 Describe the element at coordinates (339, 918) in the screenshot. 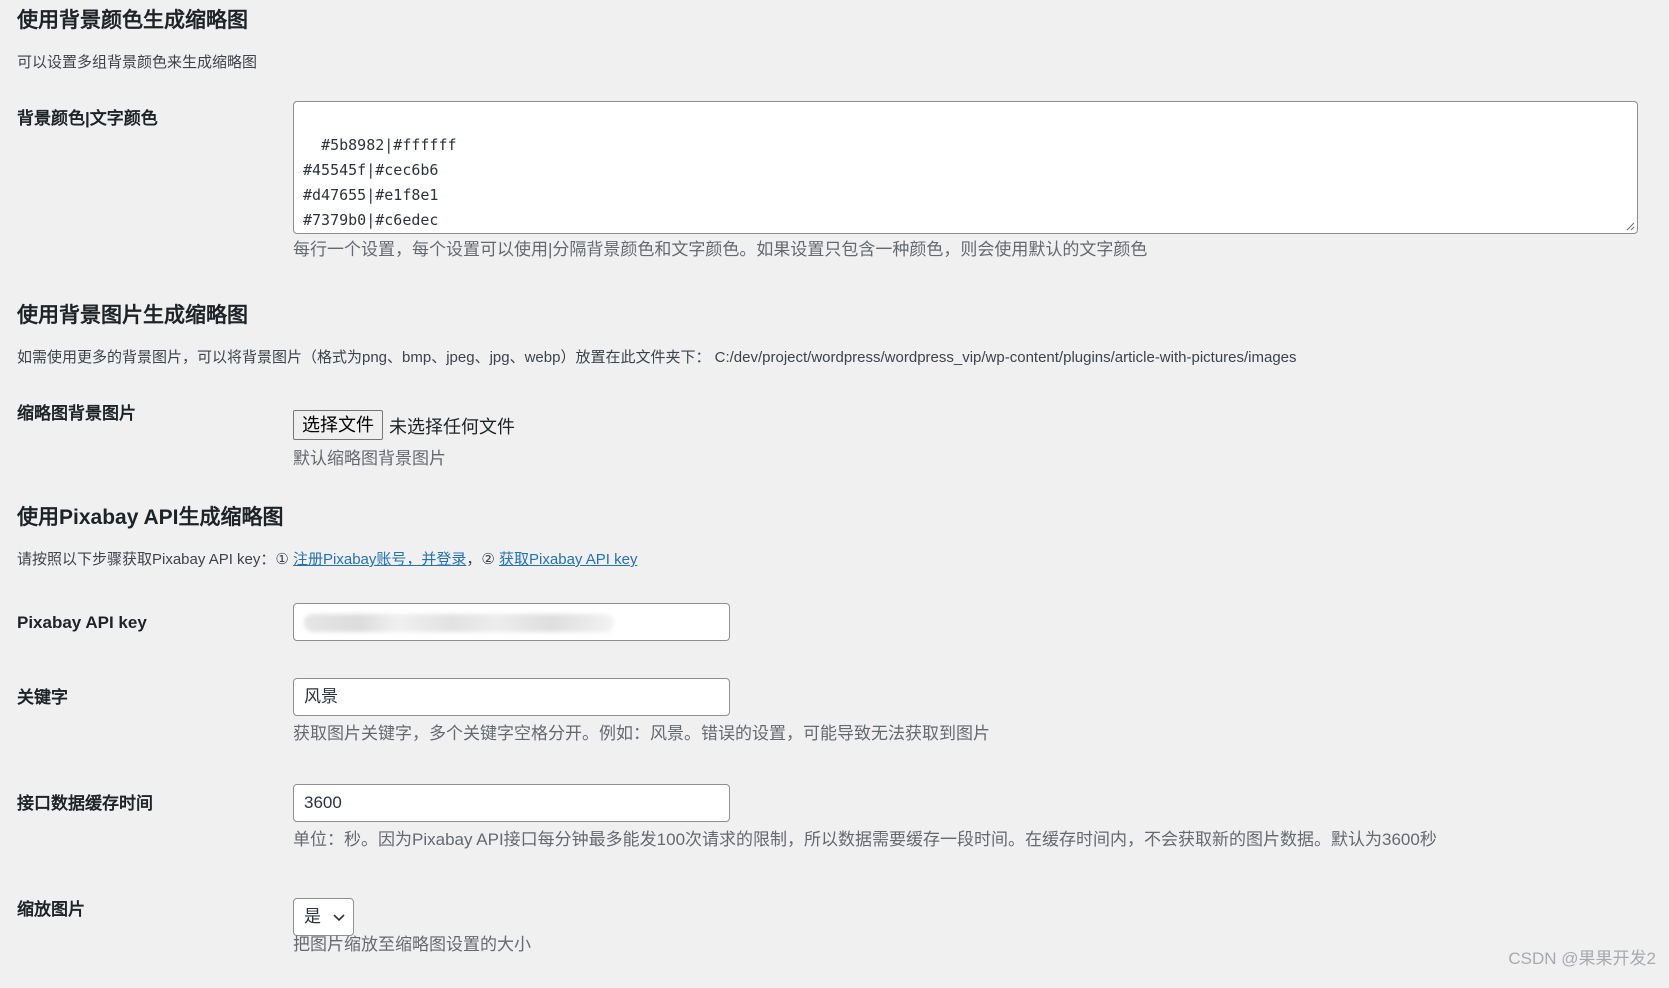

I see `chevron-down-icon` at that location.